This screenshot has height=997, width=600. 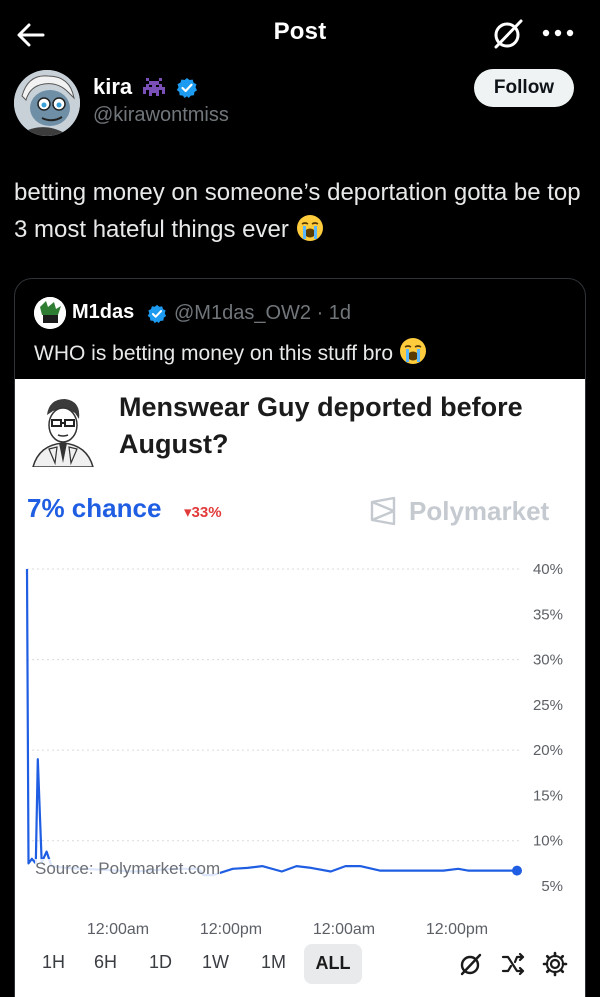 What do you see at coordinates (160, 962) in the screenshot?
I see `timeframe-1d: 1D` at bounding box center [160, 962].